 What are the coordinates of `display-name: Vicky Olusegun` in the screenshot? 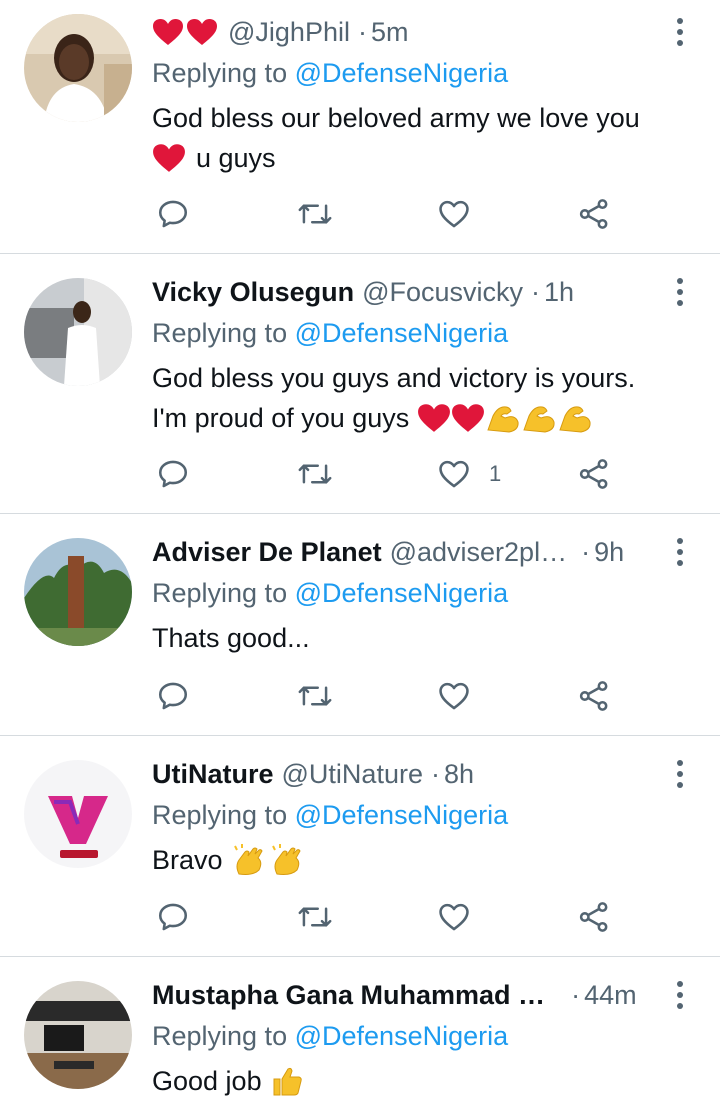 It's located at (253, 292).